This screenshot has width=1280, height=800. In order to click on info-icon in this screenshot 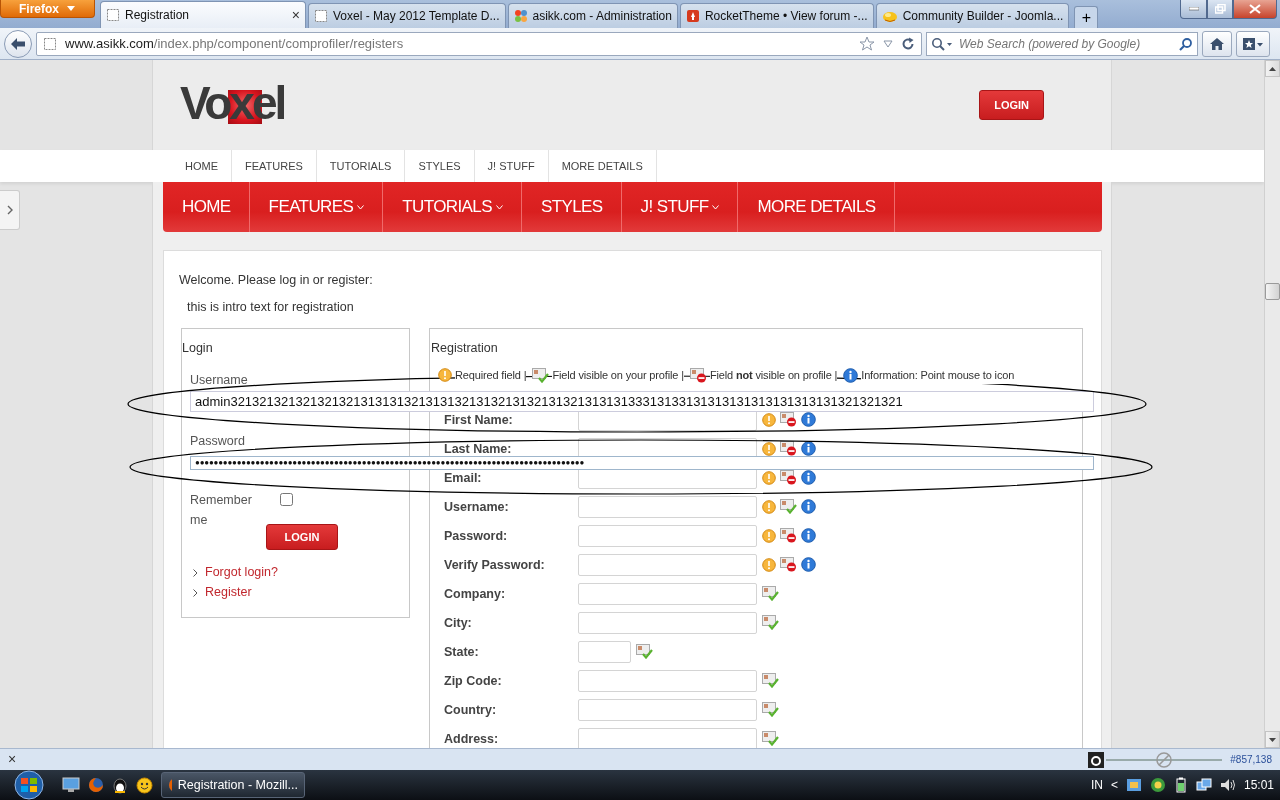, I will do `click(851, 375)`.